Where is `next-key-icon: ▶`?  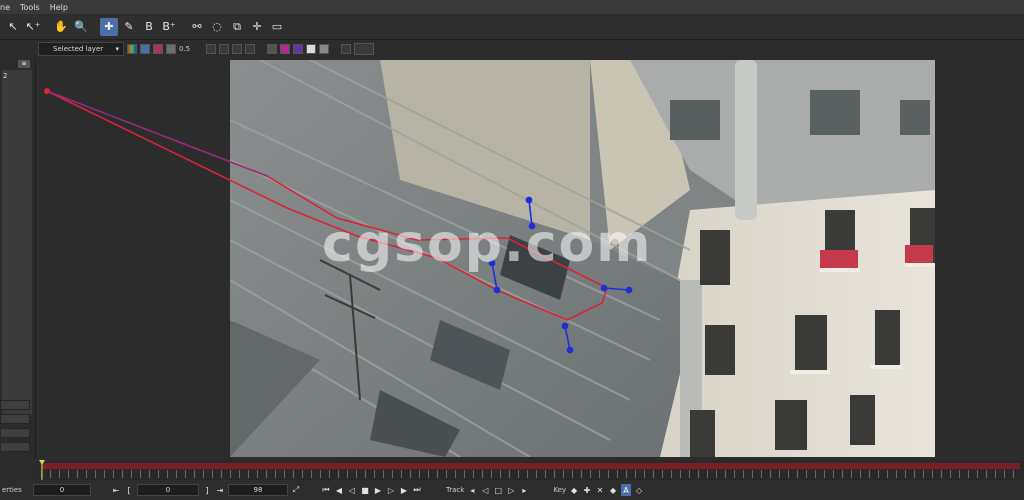 next-key-icon: ▶ is located at coordinates (404, 490).